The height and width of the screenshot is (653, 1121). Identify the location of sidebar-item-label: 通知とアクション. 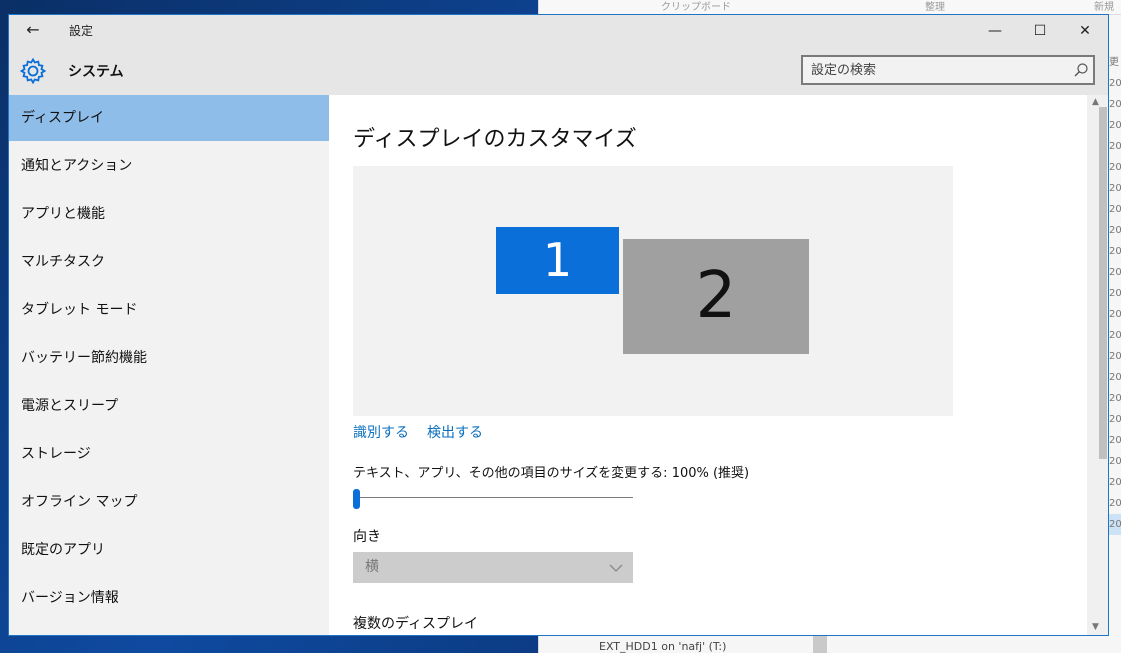
(77, 166).